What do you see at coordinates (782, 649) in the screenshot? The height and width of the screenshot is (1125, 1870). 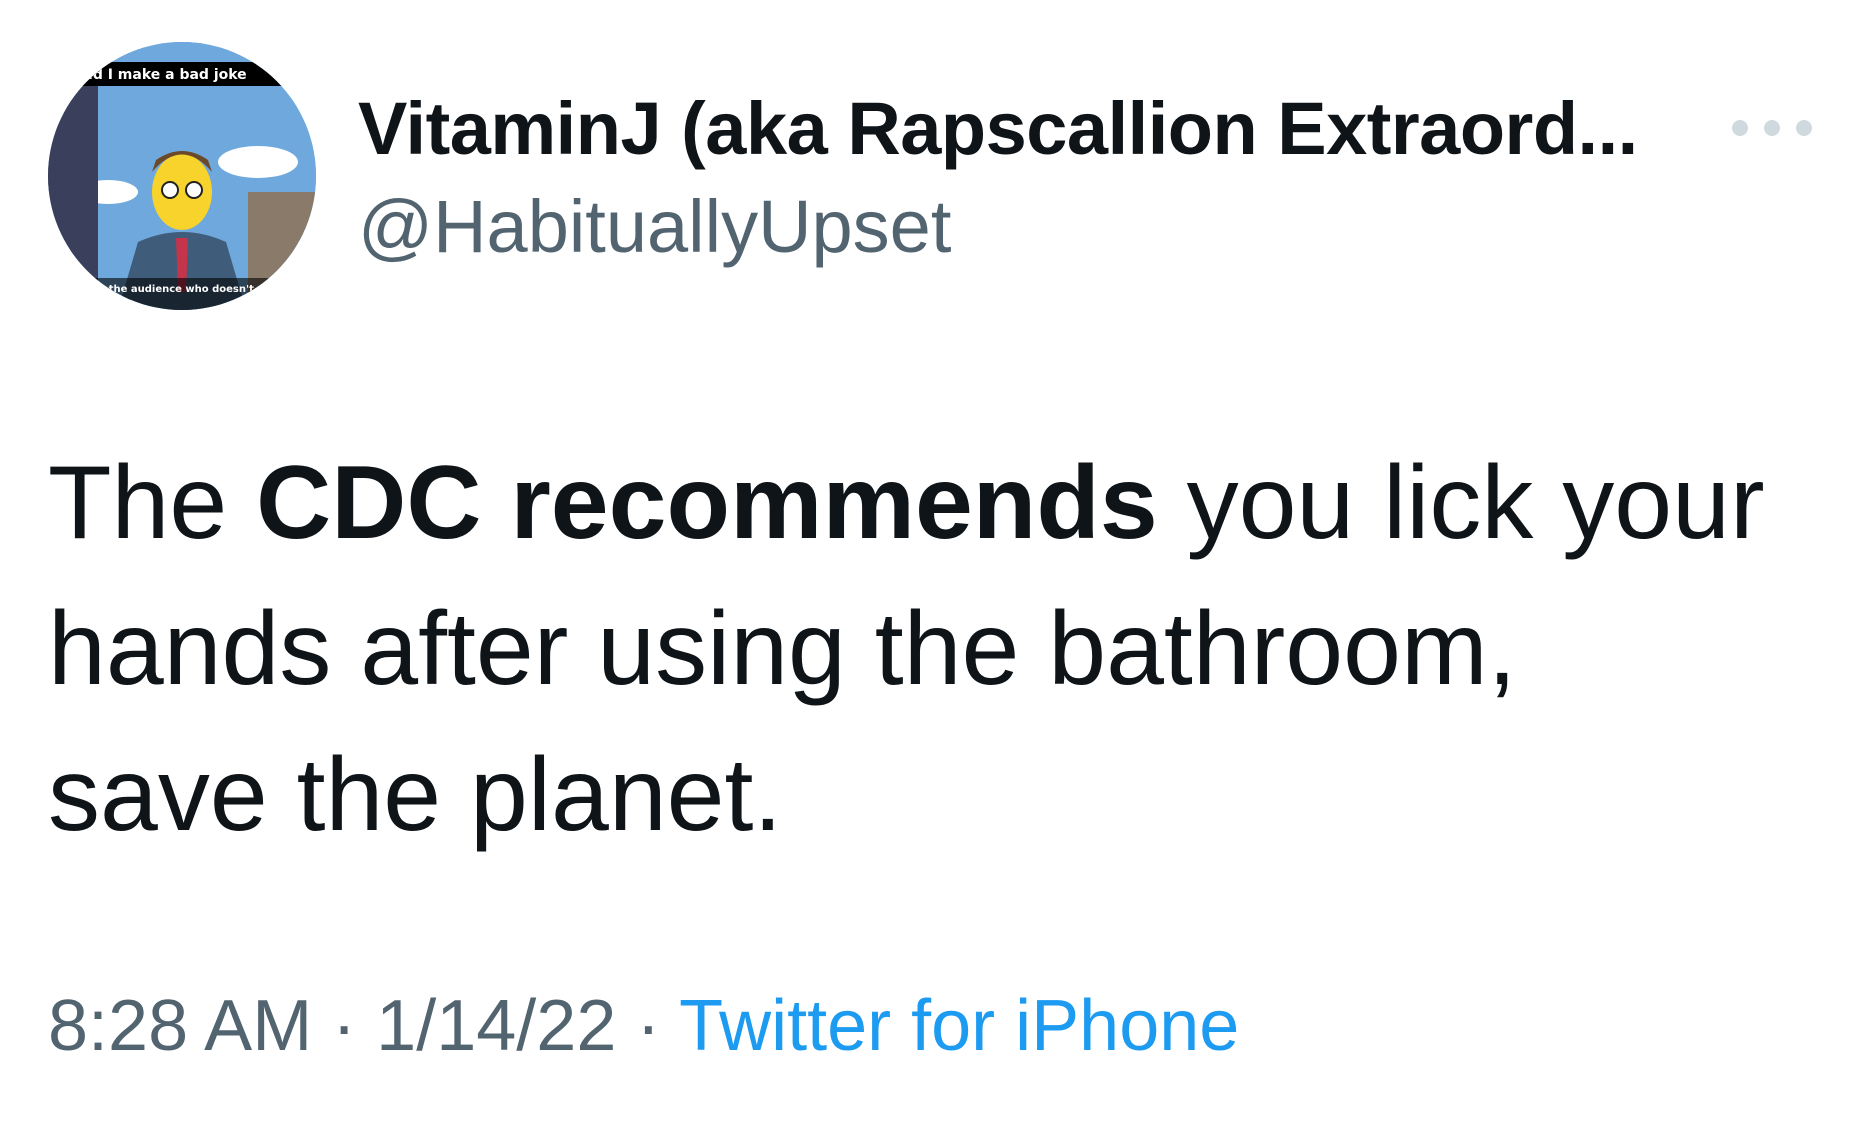 I see `tweet-text-line-2: hands after using the bathroom,` at bounding box center [782, 649].